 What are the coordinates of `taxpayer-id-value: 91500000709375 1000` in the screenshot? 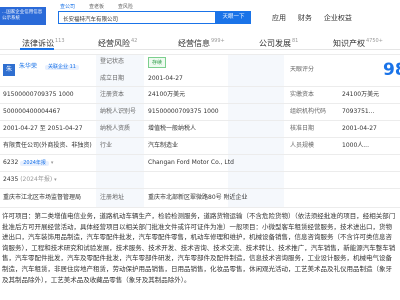 It's located at (183, 111).